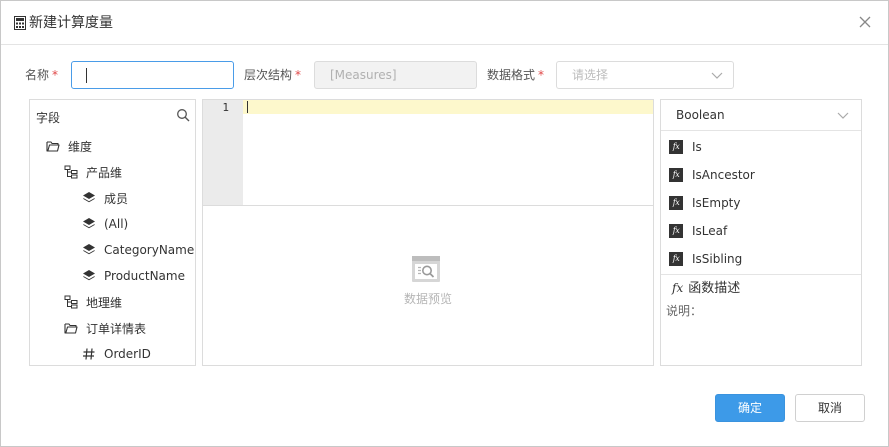 The width and height of the screenshot is (889, 447). Describe the element at coordinates (395, 75) in the screenshot. I see `hierarchy-field: [Measures]` at that location.